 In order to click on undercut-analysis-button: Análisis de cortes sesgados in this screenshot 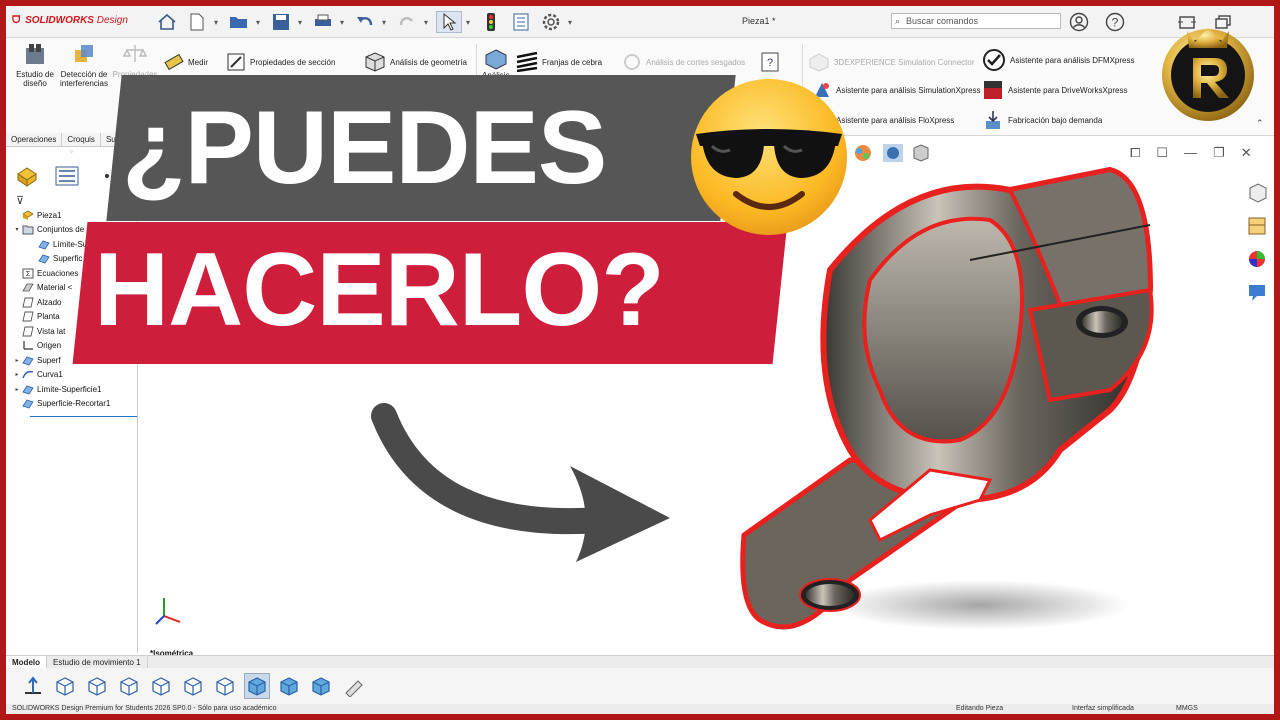, I will do `click(683, 62)`.